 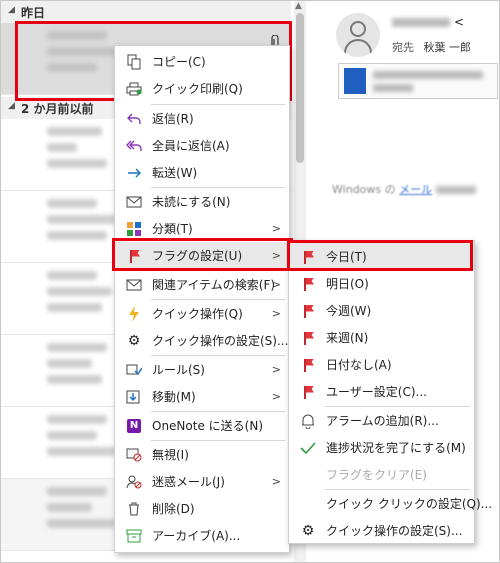 What do you see at coordinates (459, 22) in the screenshot?
I see `sender-suffix: <` at bounding box center [459, 22].